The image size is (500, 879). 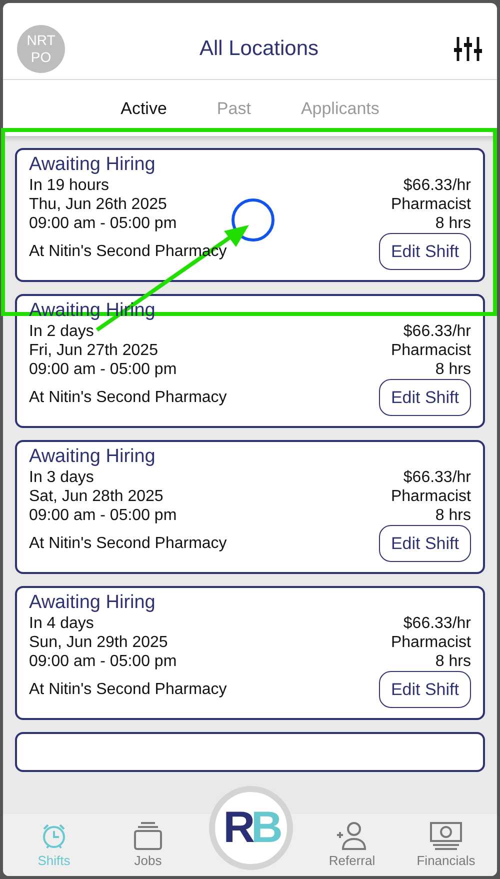 I want to click on add-person-icon, so click(x=352, y=835).